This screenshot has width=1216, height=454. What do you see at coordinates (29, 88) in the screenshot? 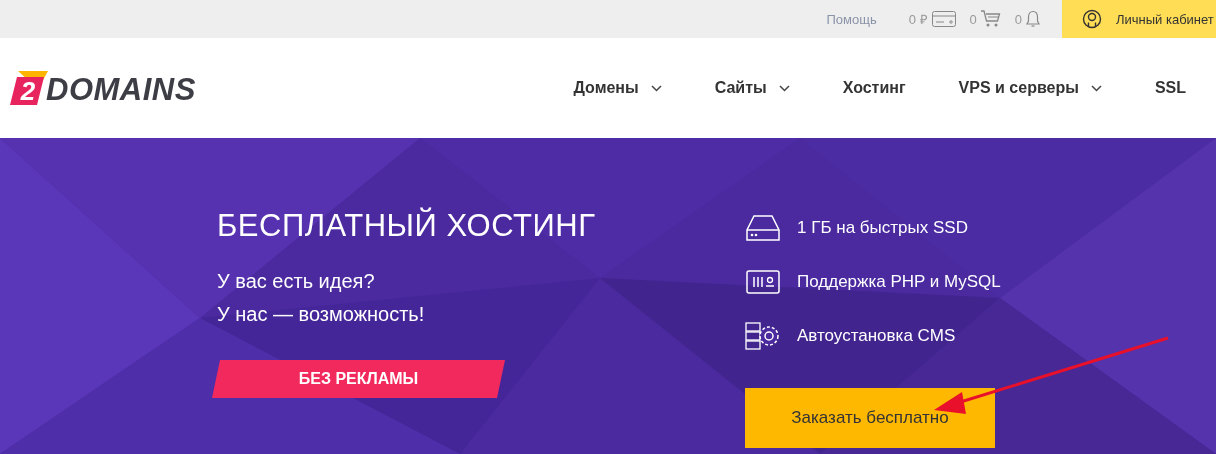
I see `logo-mark-icon` at bounding box center [29, 88].